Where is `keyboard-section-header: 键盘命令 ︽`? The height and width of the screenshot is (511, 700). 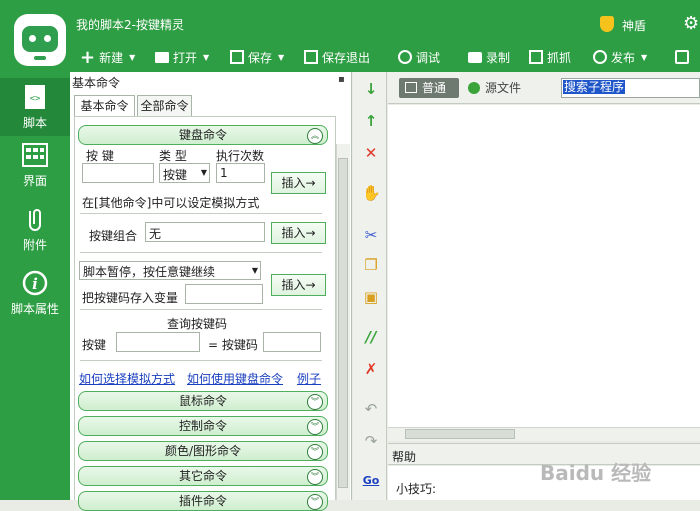
keyboard-section-header: 键盘命令 ︽ is located at coordinates (203, 135).